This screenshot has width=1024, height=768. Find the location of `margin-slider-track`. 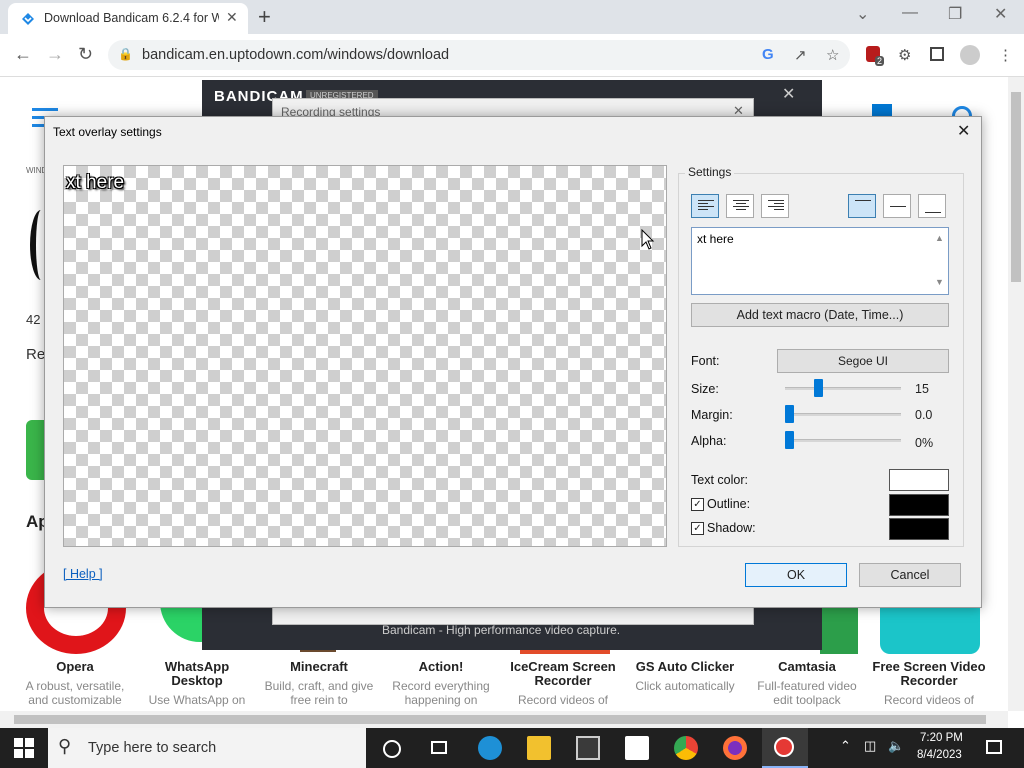

margin-slider-track is located at coordinates (843, 414).